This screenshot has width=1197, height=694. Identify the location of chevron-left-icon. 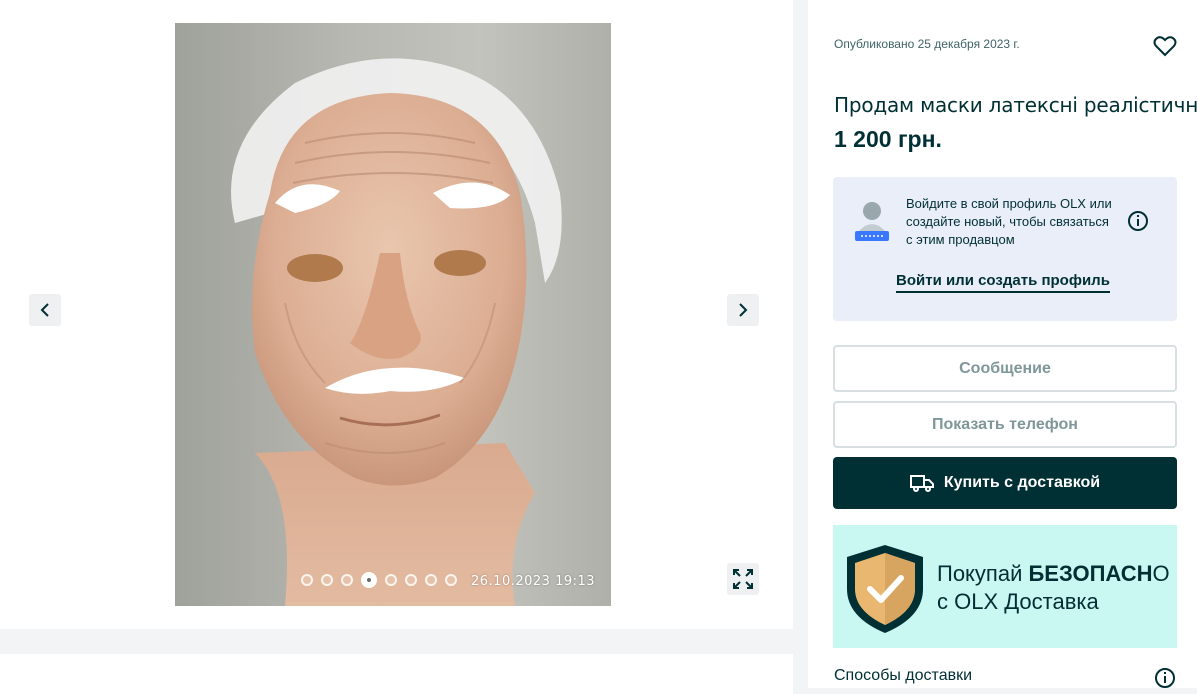
(44, 310).